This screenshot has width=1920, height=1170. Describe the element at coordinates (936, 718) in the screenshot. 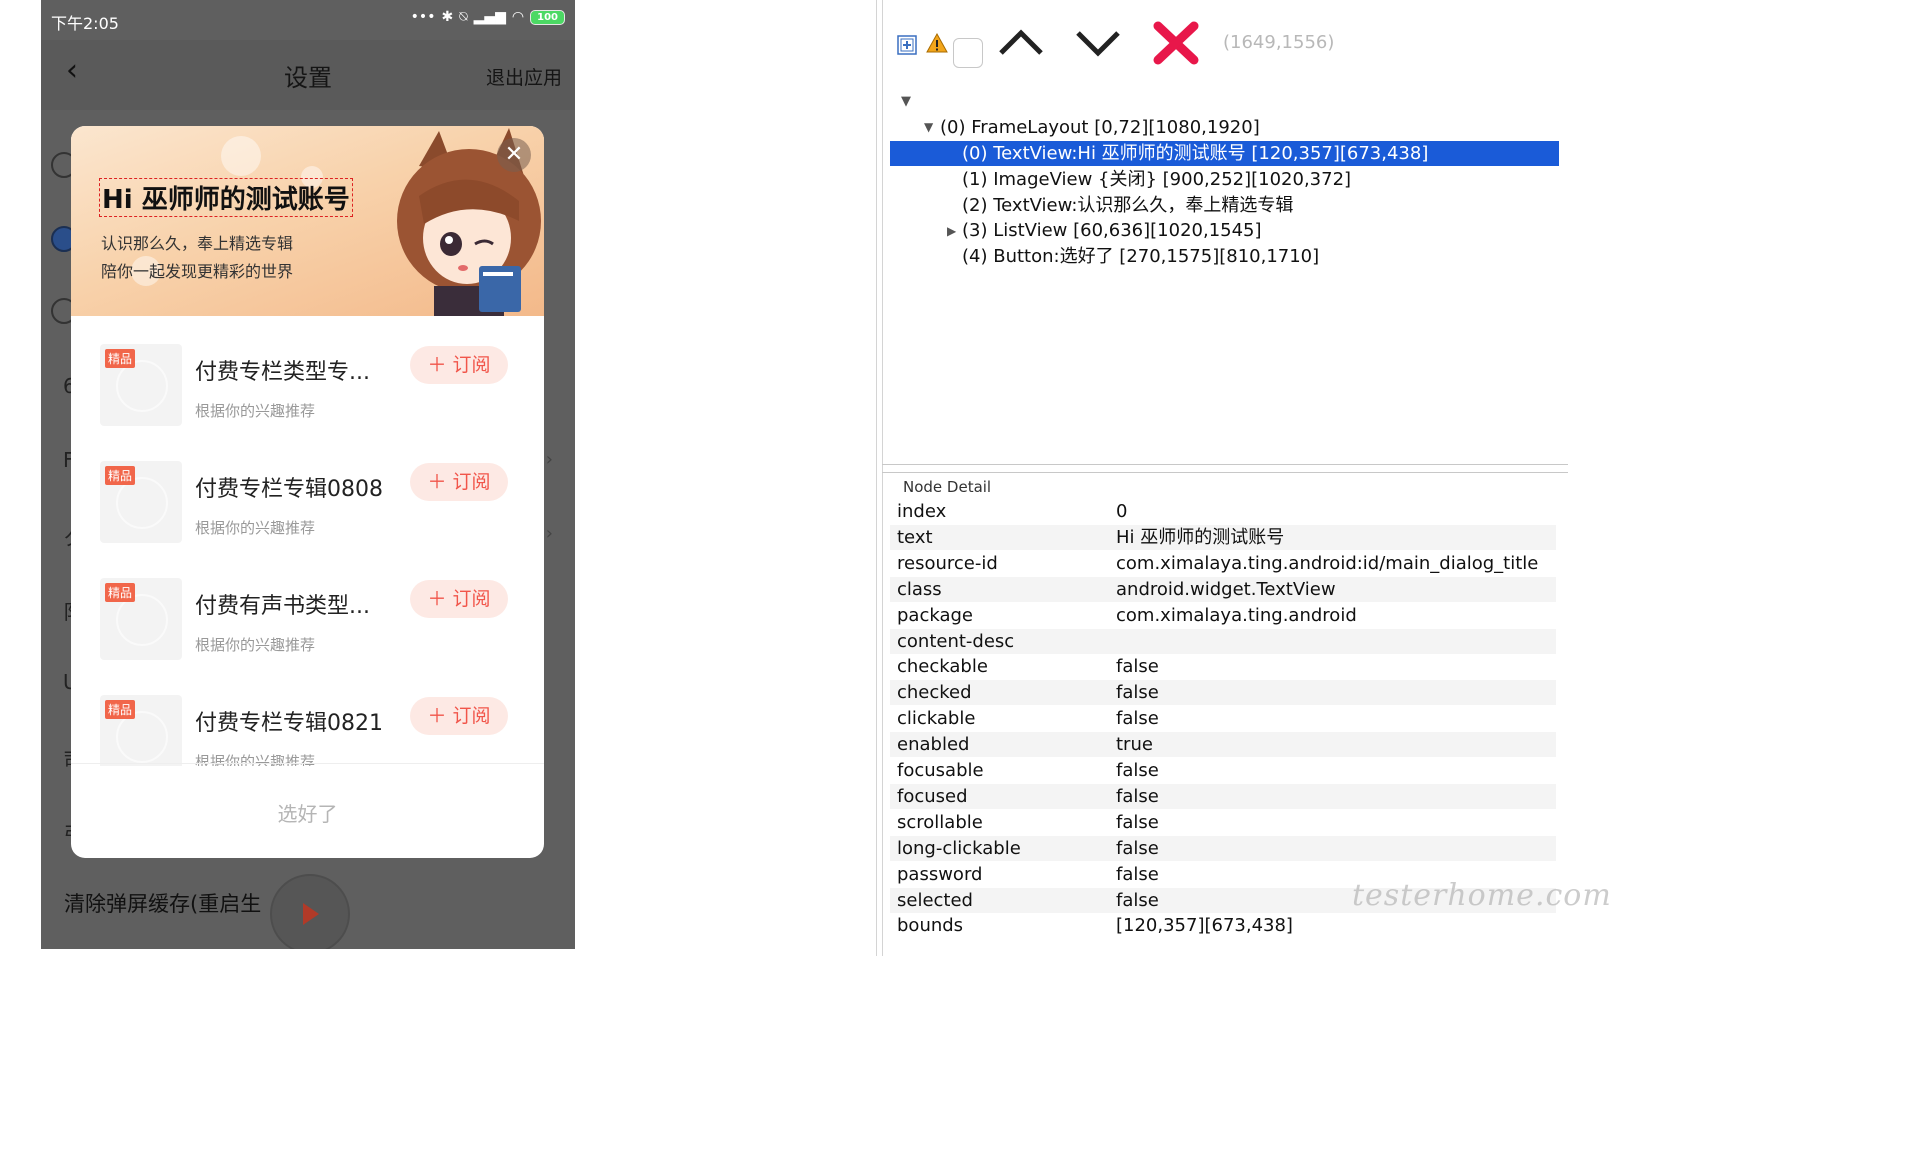

I see `detail-key: clickable` at that location.